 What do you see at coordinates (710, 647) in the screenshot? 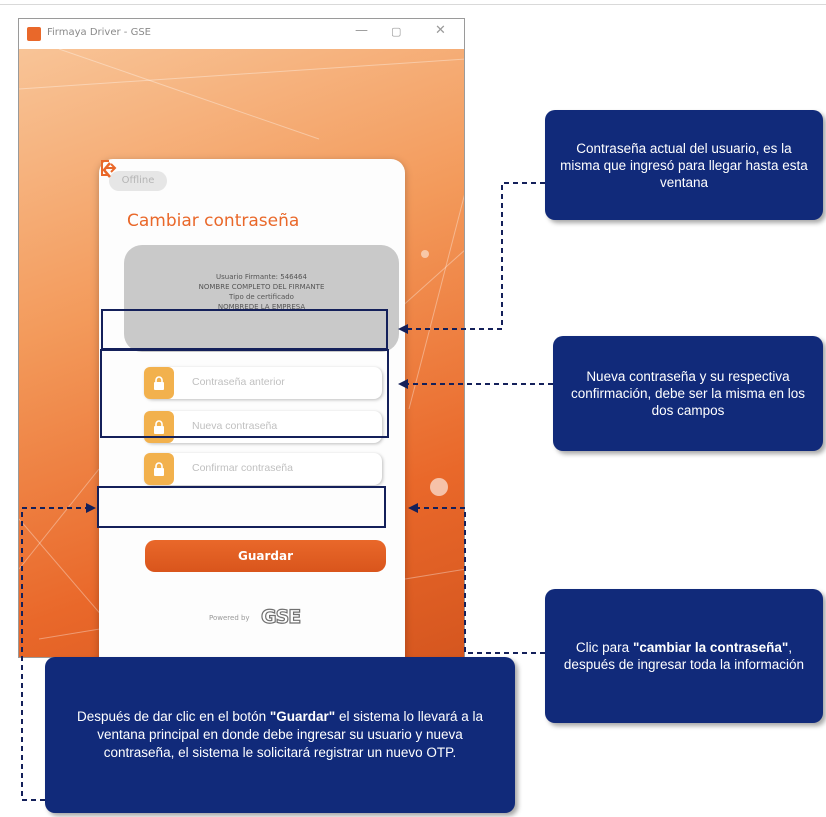
I see `callout-save-bold: "cambiar la contraseña"` at bounding box center [710, 647].